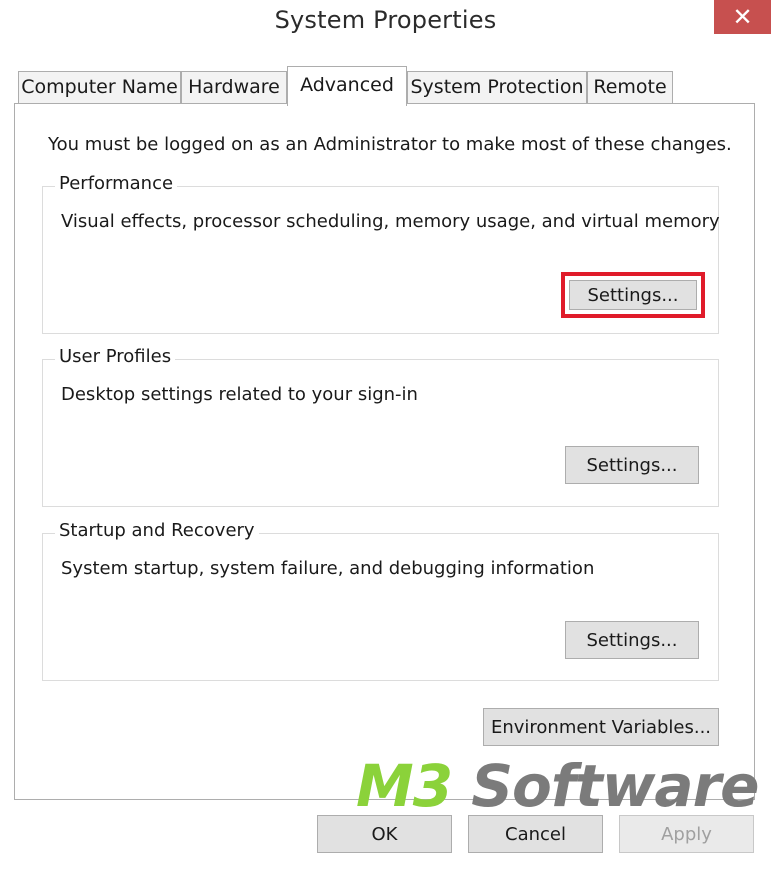 The image size is (771, 871). I want to click on tab-label: Computer Name, so click(99, 87).